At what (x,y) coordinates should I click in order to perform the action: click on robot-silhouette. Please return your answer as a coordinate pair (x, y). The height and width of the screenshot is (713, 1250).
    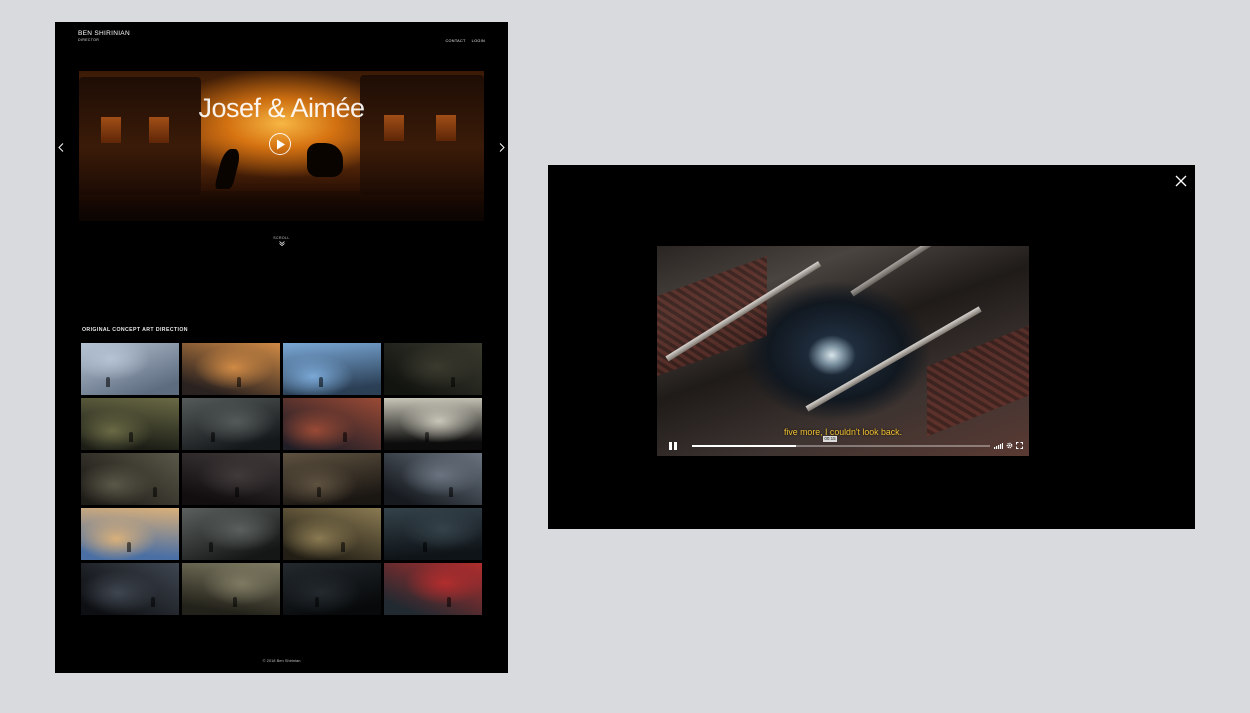
    Looking at the image, I should click on (325, 160).